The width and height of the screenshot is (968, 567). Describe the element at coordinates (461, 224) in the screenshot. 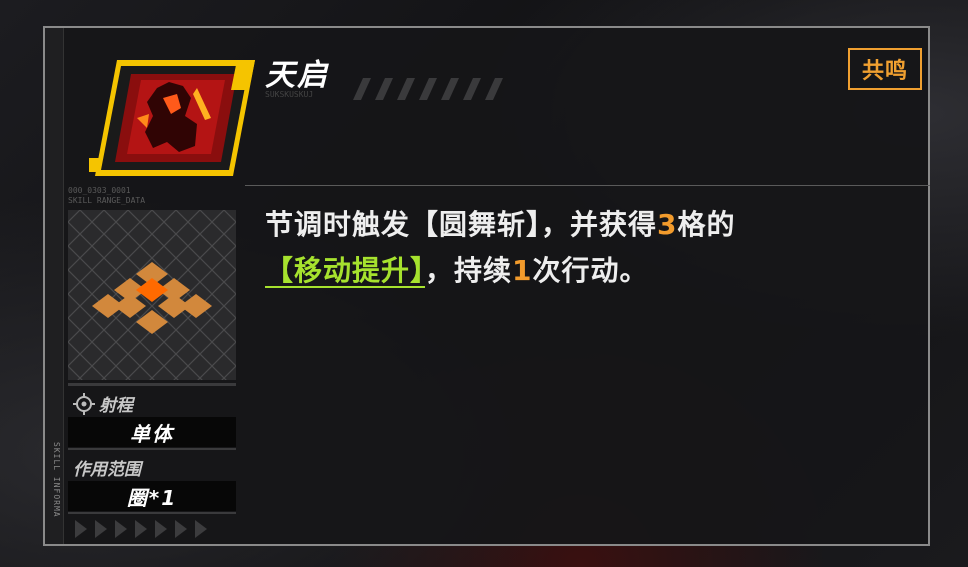

I see `desc-text-1: 节调时触发【圆舞斩】，并获得` at that location.